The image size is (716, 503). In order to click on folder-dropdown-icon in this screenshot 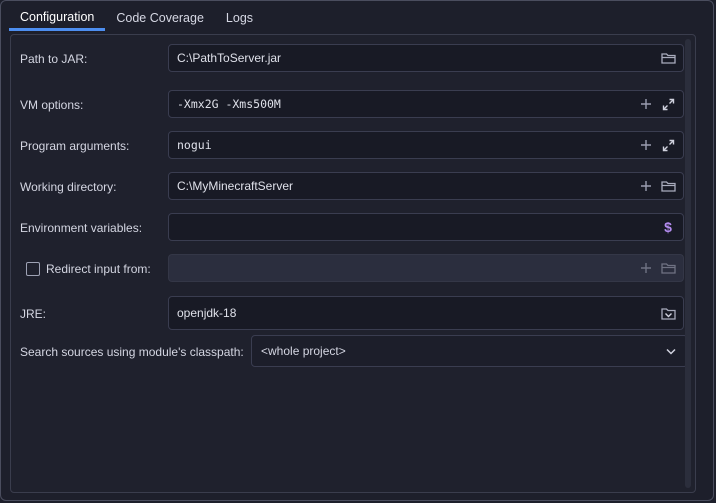, I will do `click(668, 313)`.